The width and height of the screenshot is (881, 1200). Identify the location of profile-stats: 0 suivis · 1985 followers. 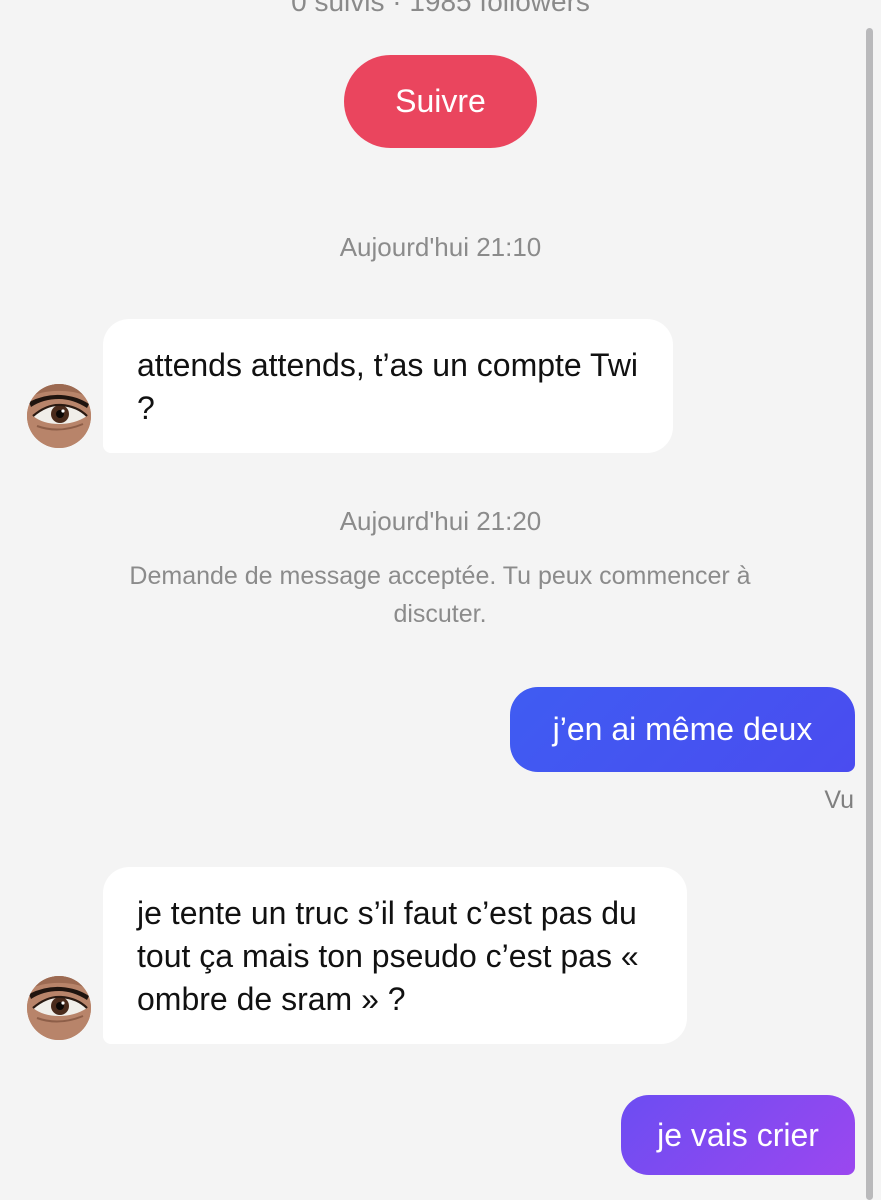
(440, 8).